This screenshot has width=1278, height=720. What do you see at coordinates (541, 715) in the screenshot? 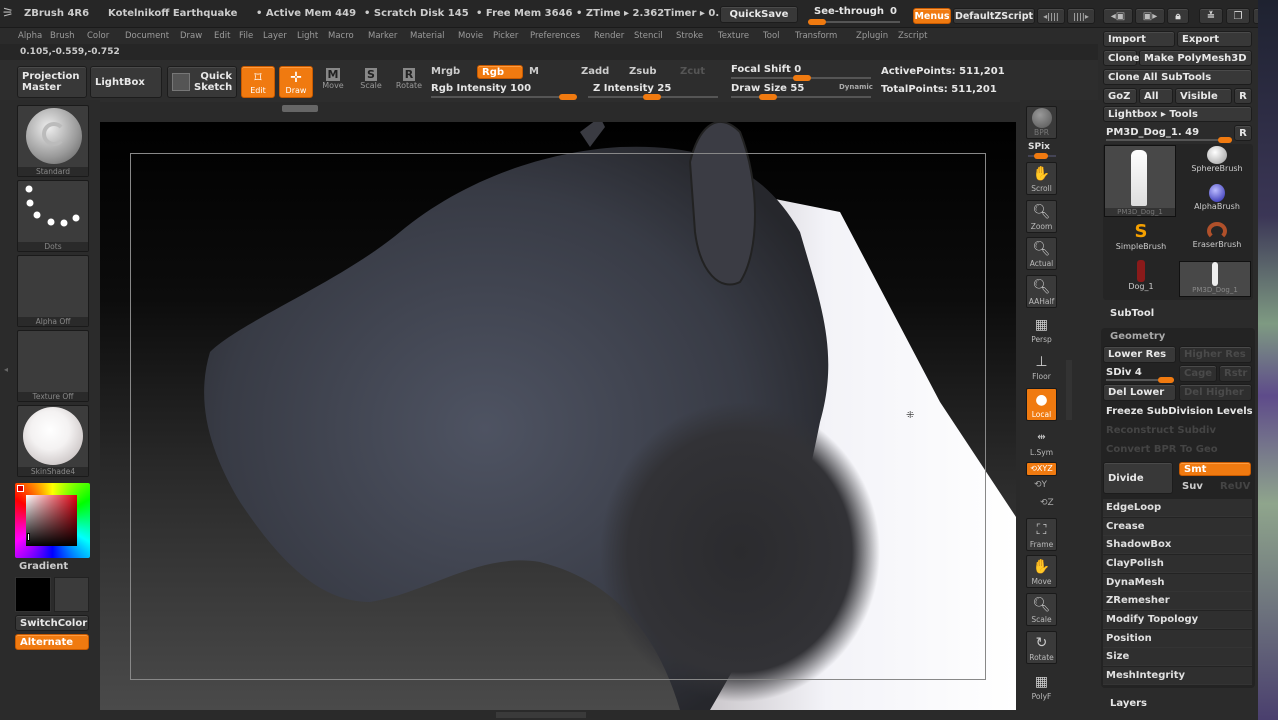
I see `canvas-scroll-handle` at bounding box center [541, 715].